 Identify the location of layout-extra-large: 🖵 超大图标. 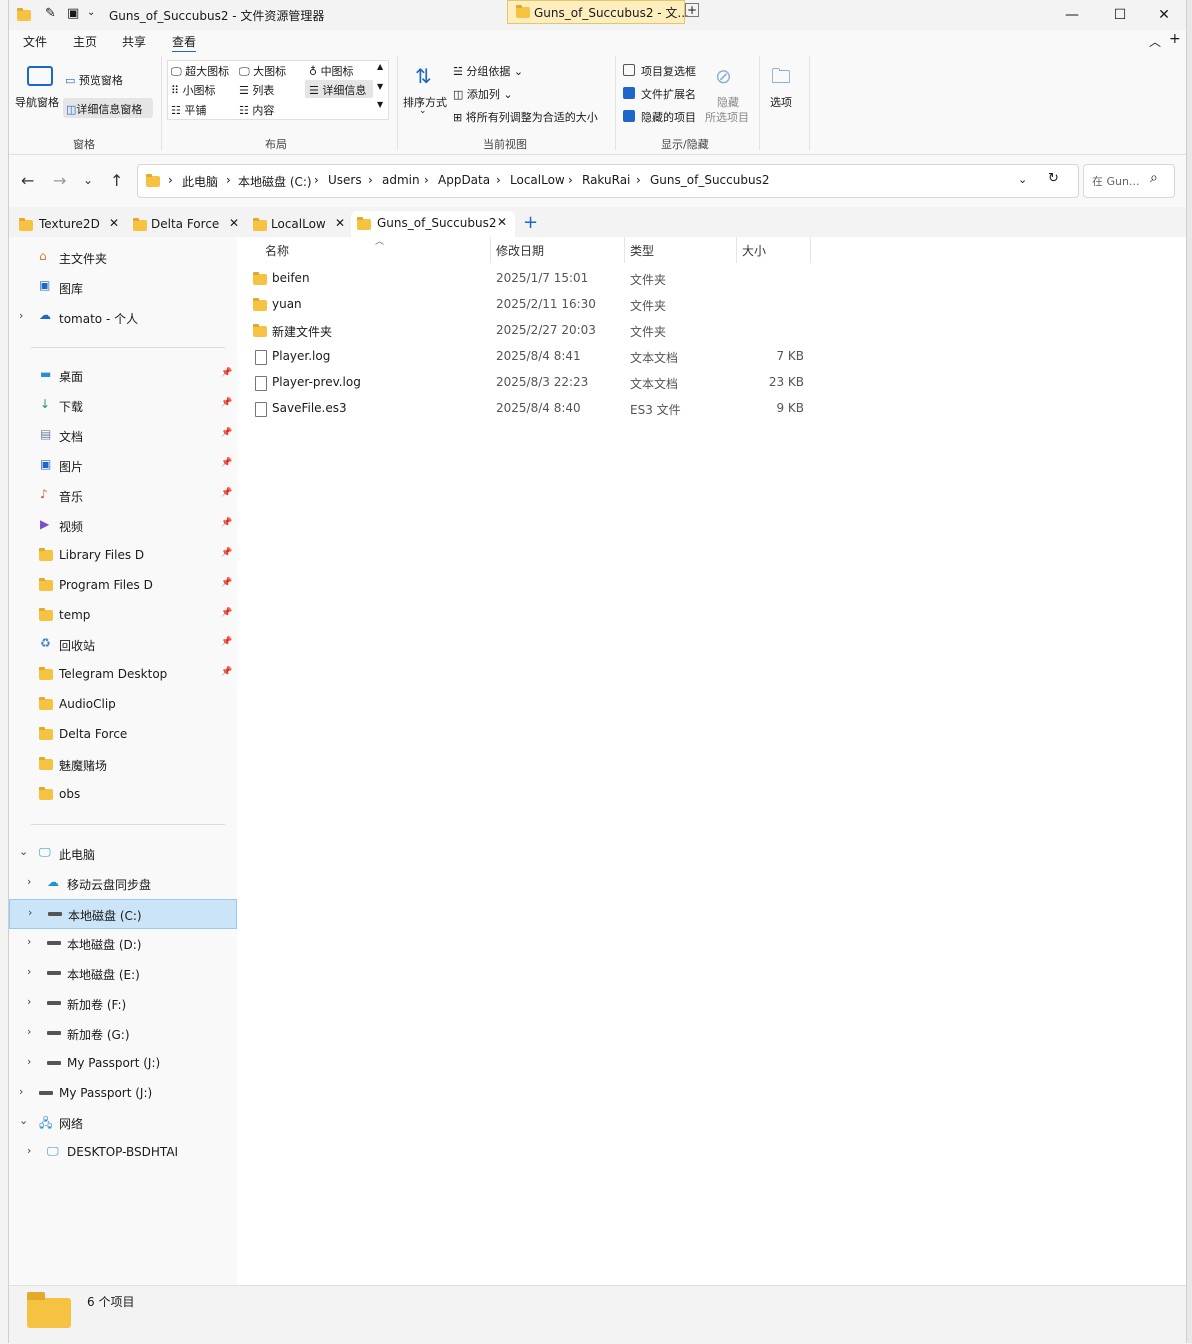
(200, 71).